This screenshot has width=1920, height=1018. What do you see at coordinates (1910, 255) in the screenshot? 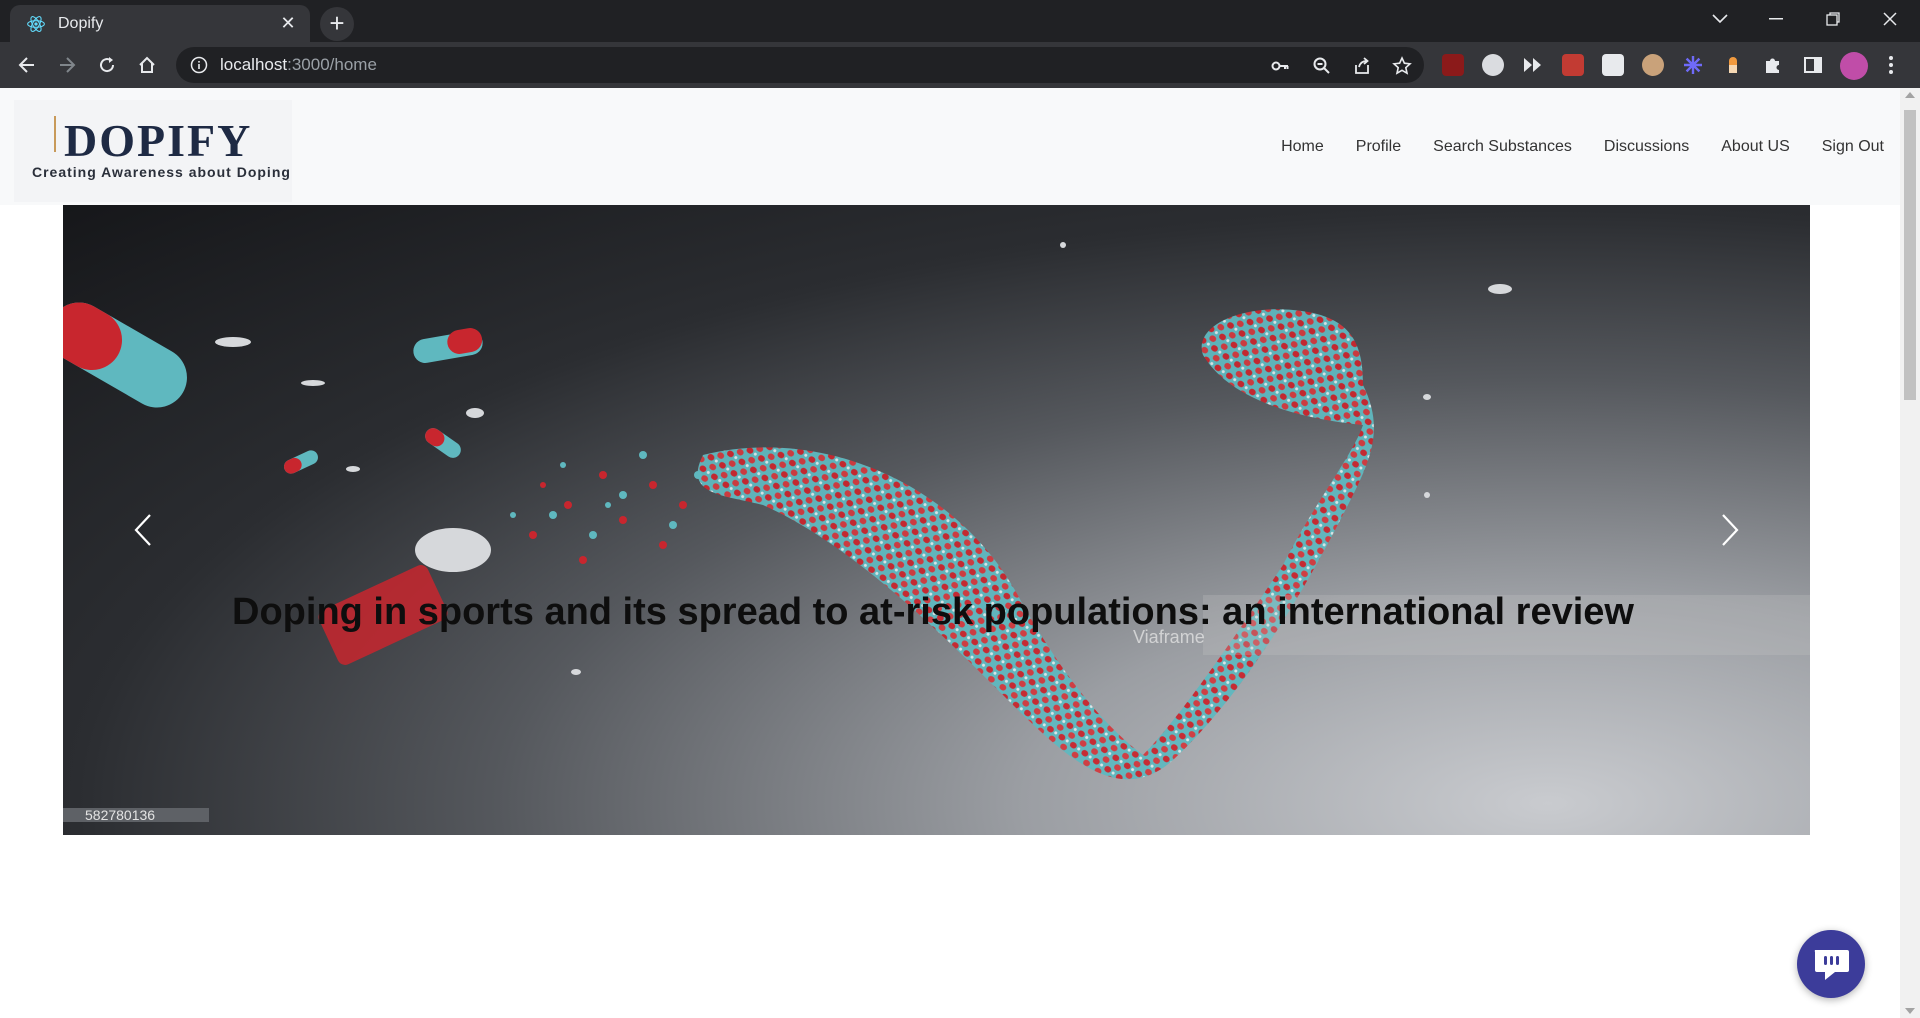
I see `scrollbar-thumb` at bounding box center [1910, 255].